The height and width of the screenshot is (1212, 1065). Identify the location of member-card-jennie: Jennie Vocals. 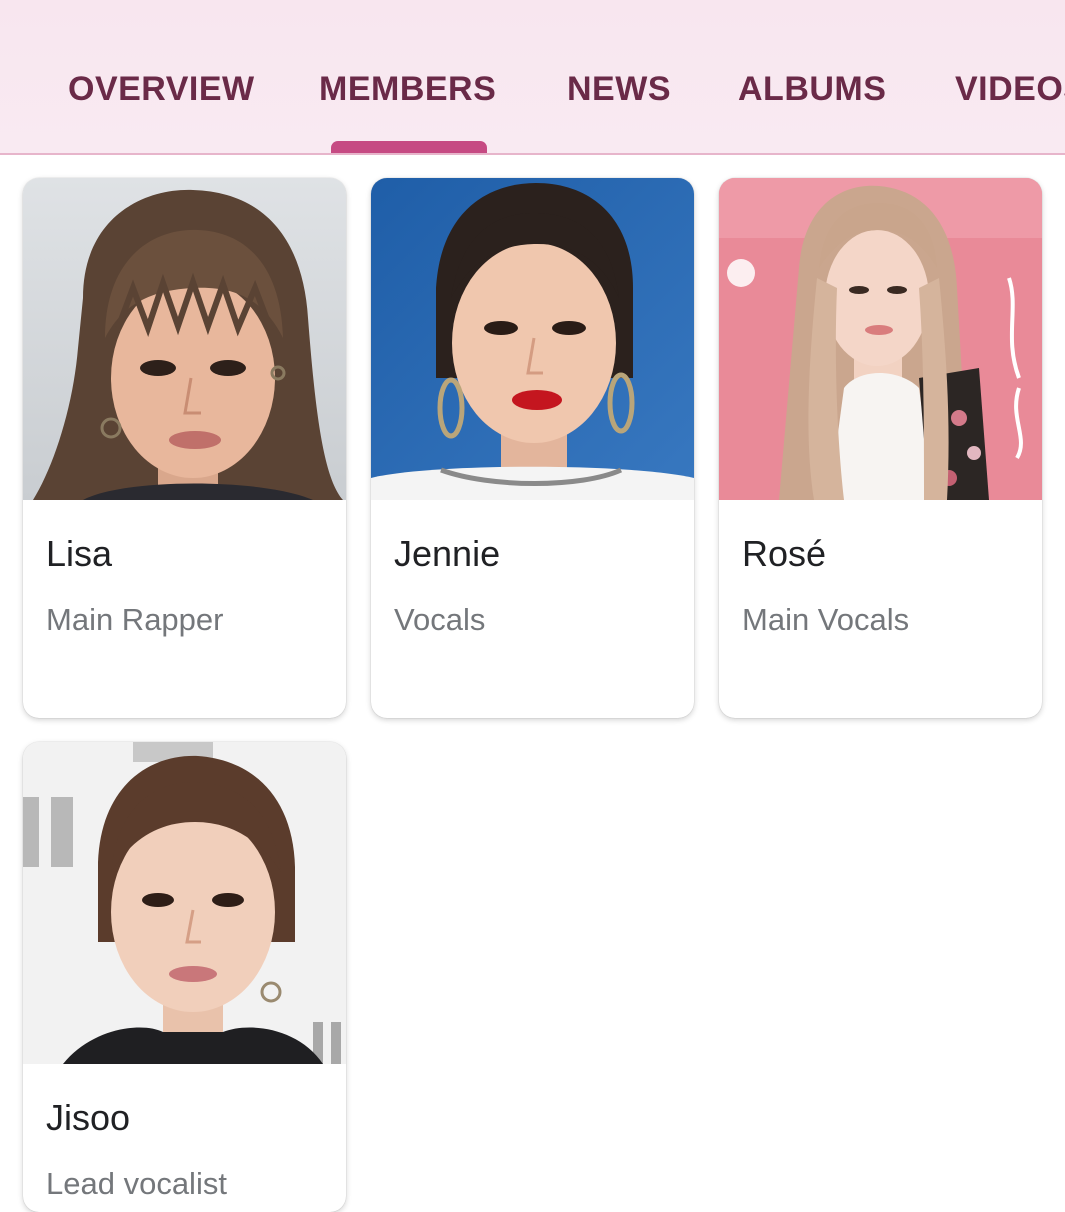
(532, 448).